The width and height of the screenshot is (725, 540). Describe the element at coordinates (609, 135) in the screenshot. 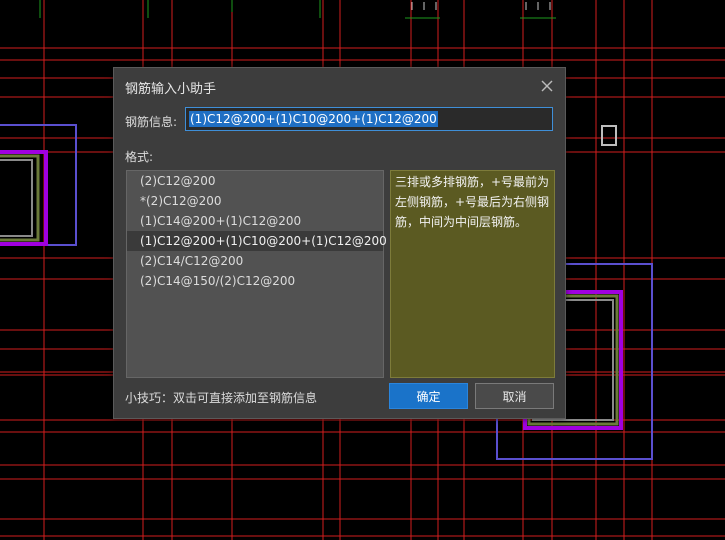

I see `small-white-marker` at that location.